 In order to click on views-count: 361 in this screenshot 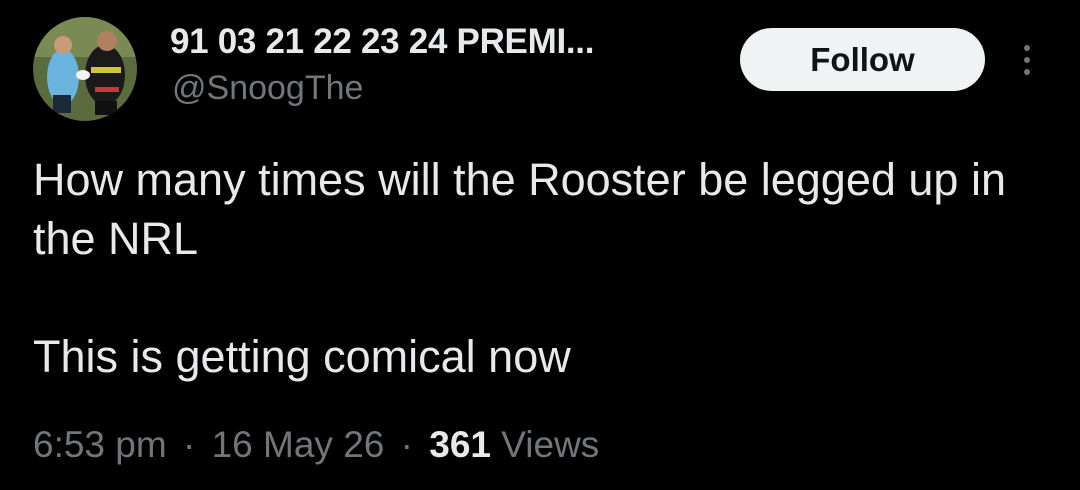, I will do `click(460, 444)`.